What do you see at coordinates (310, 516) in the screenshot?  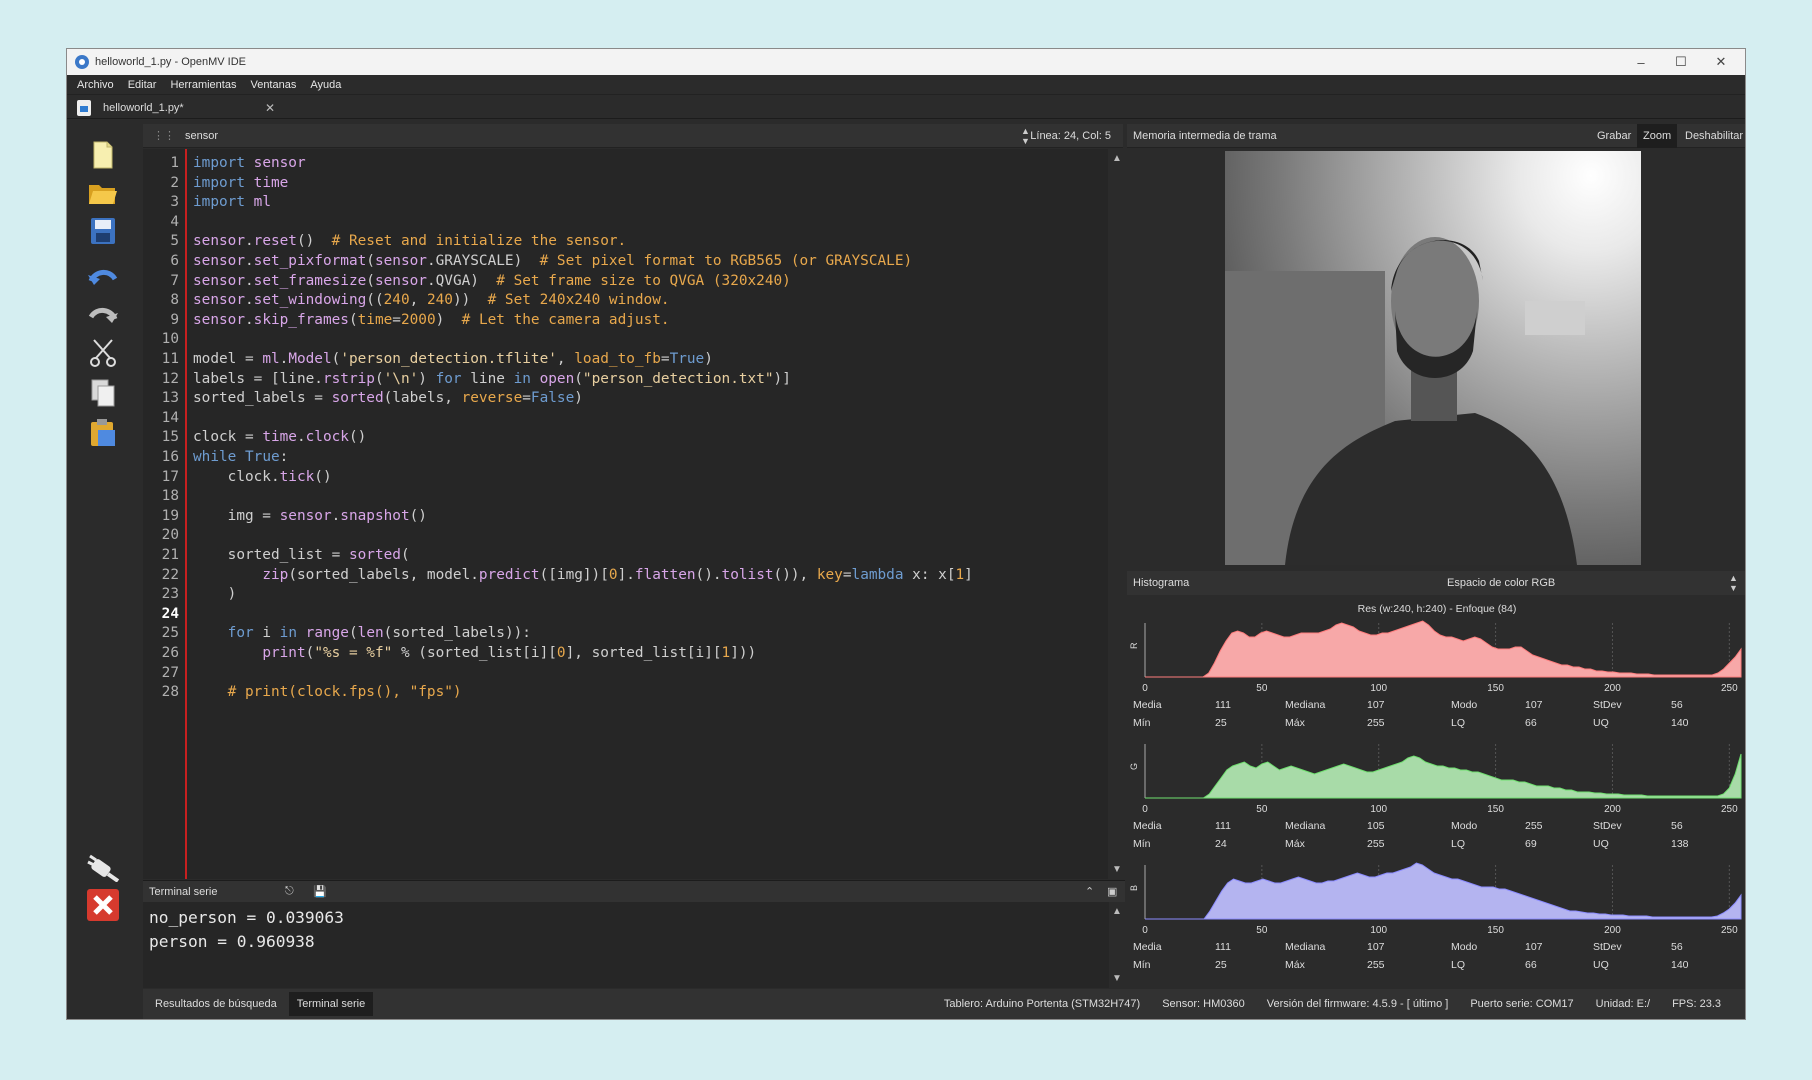 I see `code-line: img = sensor.snapshot()` at bounding box center [310, 516].